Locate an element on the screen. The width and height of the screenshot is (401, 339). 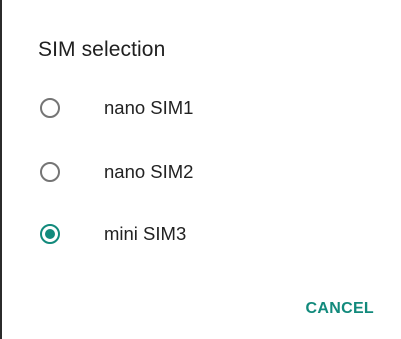
radio-button-checked is located at coordinates (50, 234).